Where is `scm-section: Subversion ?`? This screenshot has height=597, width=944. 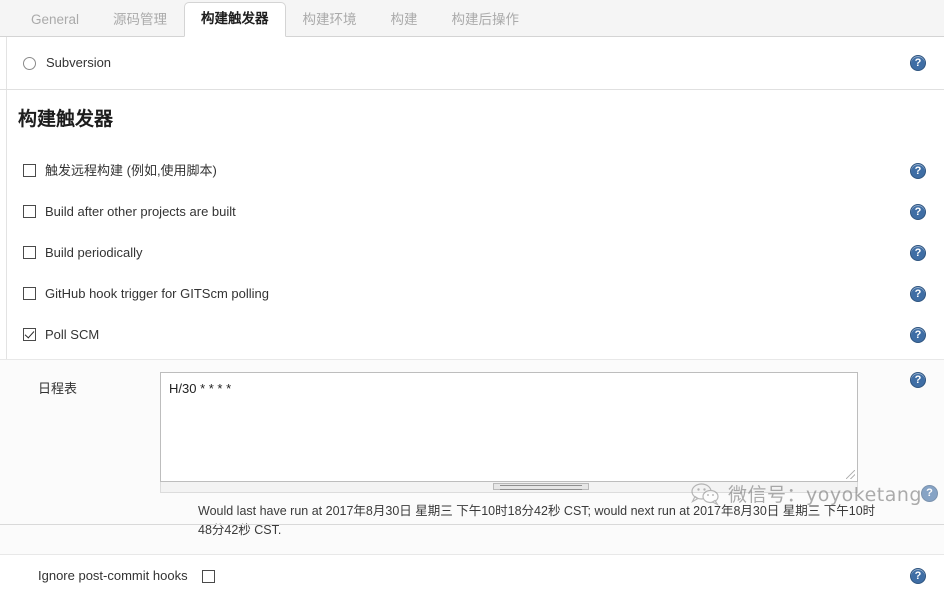
scm-section: Subversion ? is located at coordinates (472, 63).